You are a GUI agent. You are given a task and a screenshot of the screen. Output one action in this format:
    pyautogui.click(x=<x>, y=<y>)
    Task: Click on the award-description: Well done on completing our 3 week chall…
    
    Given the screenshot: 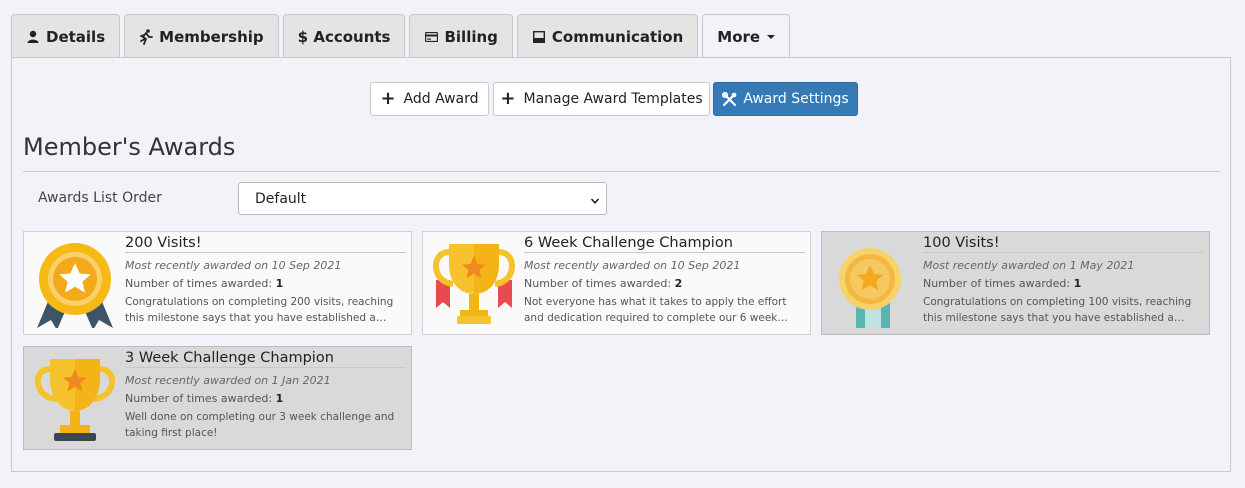 What is the action you would take?
    pyautogui.click(x=260, y=425)
    